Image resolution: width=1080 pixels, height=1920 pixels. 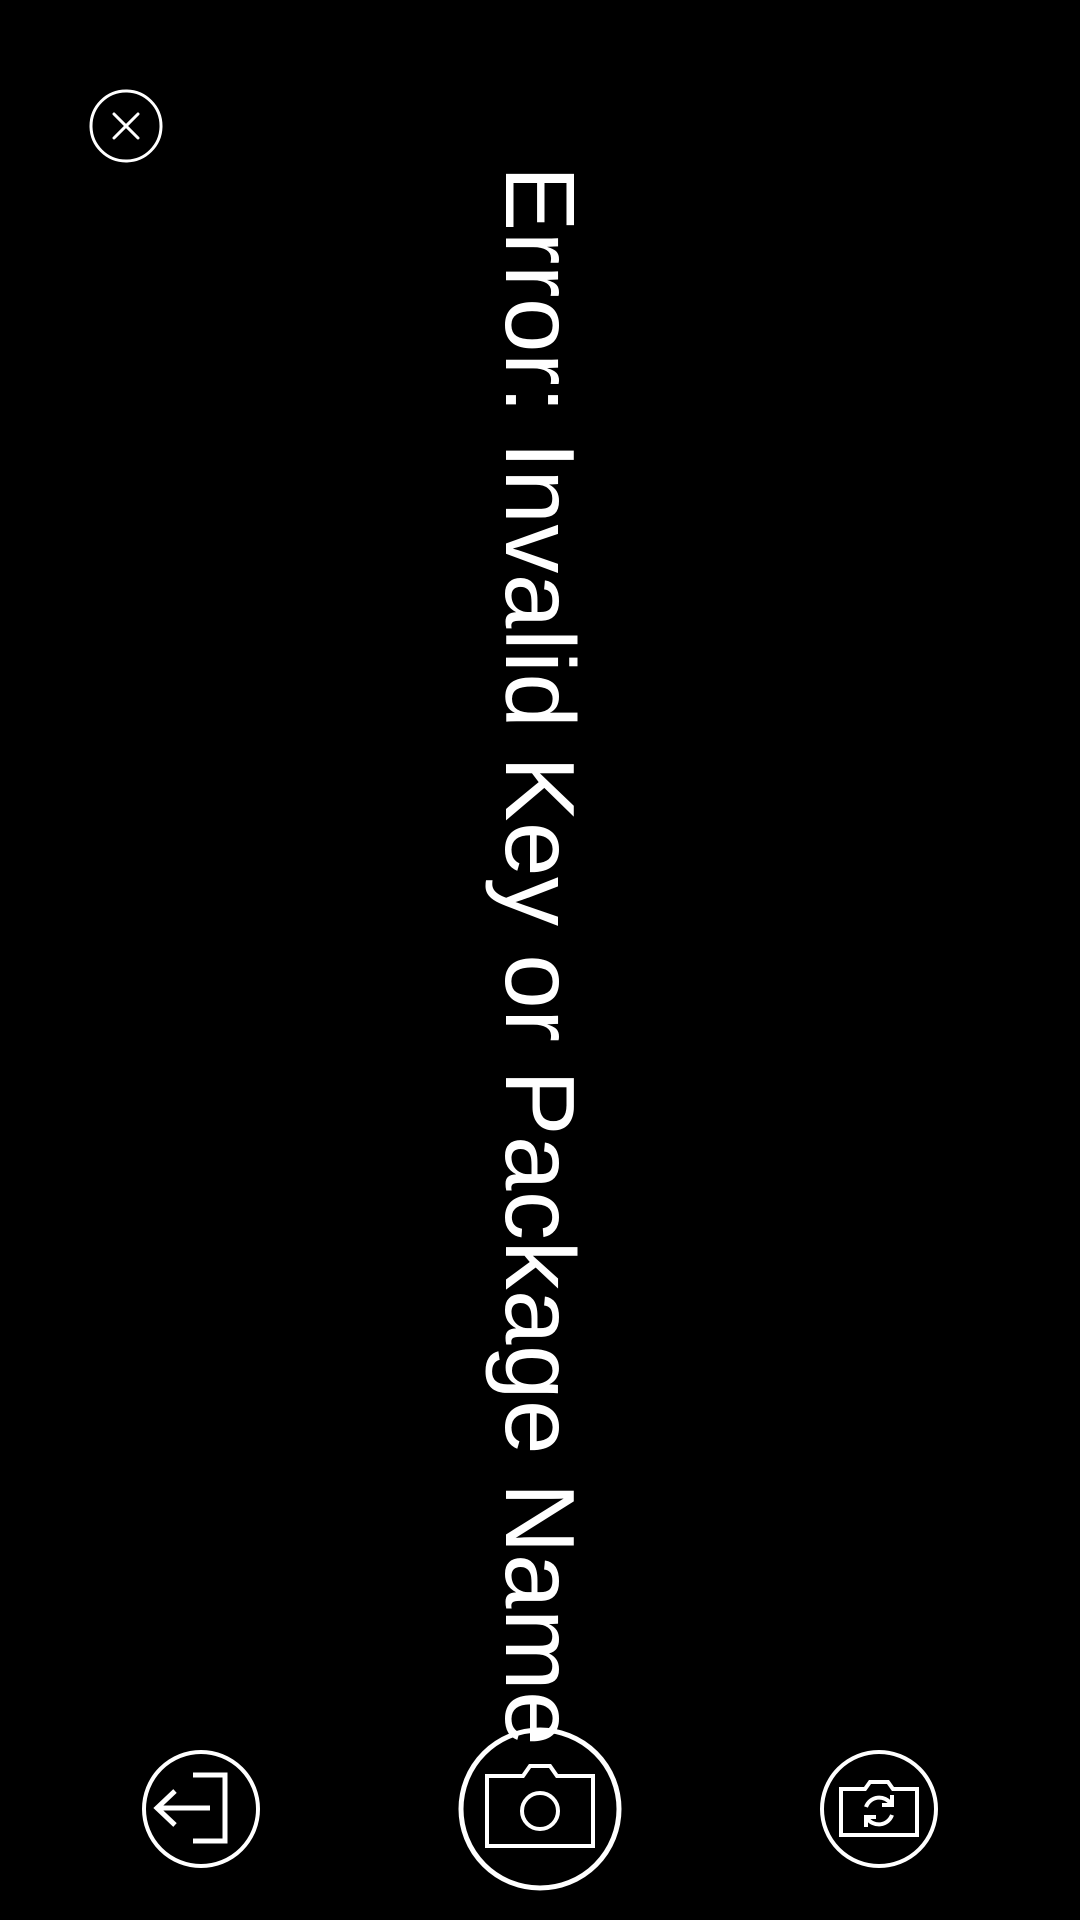 I want to click on capture-button, so click(x=540, y=1809).